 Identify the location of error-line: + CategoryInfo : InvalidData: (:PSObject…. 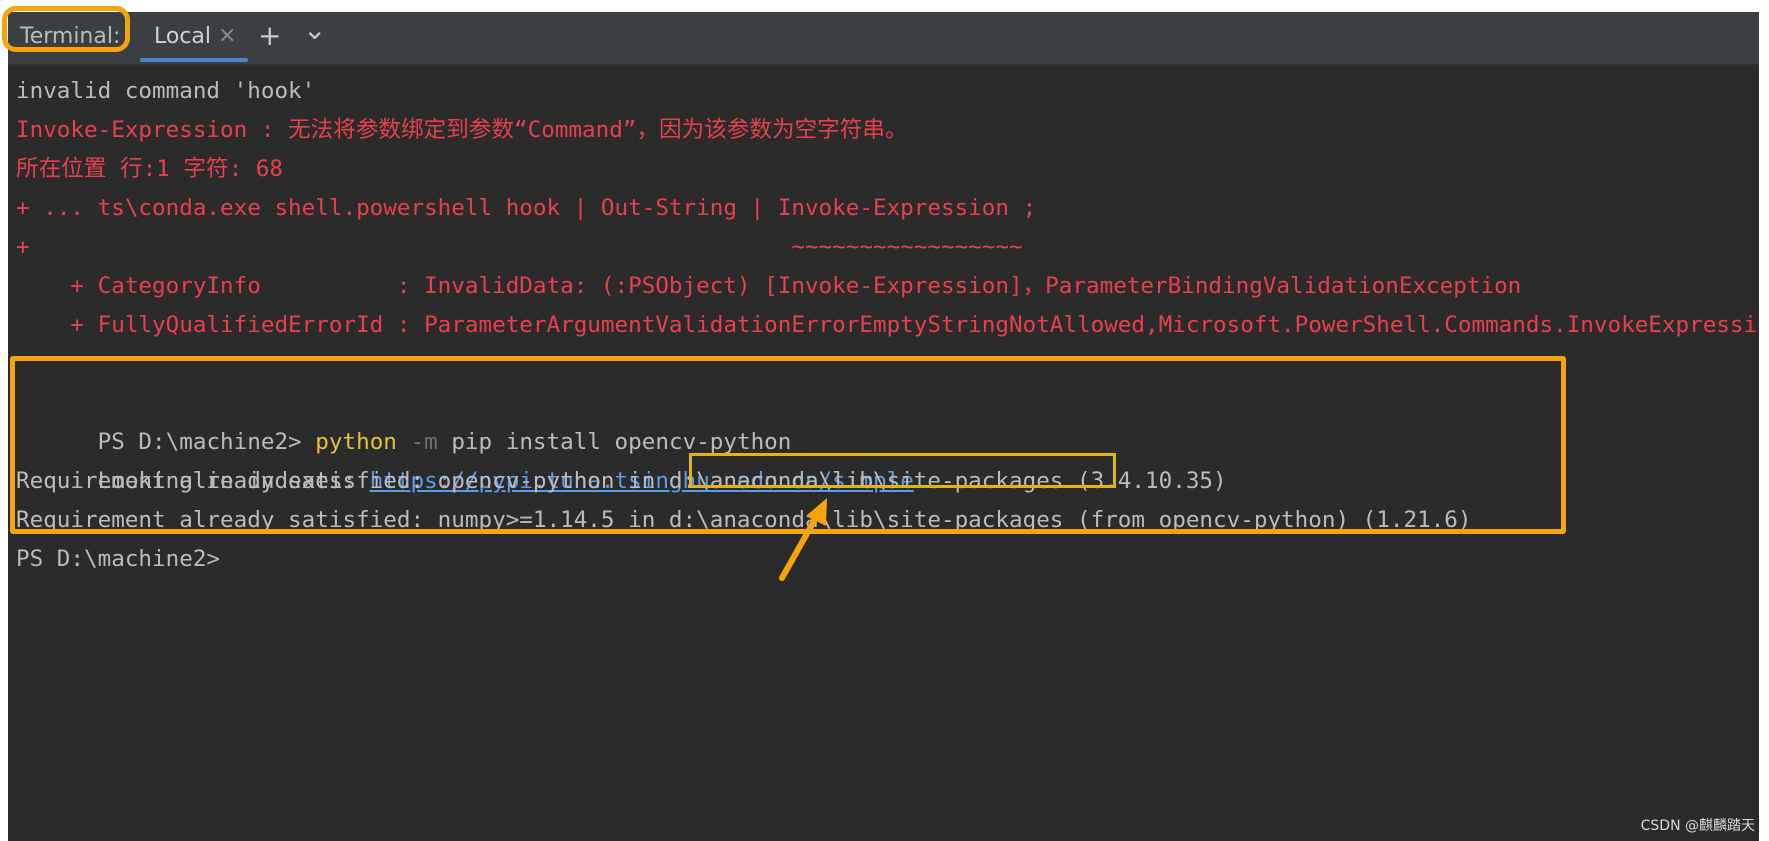
(769, 286).